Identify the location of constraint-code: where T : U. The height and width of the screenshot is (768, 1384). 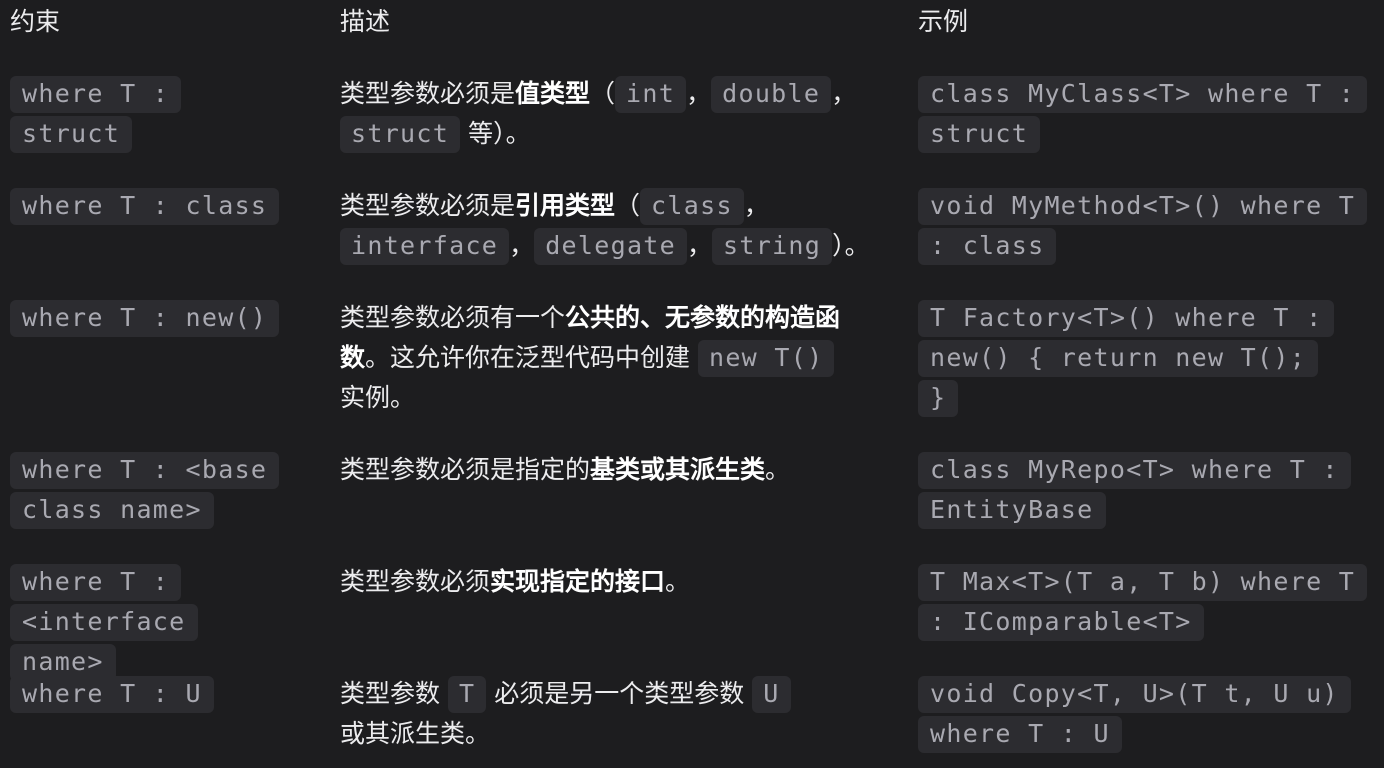
(112, 694).